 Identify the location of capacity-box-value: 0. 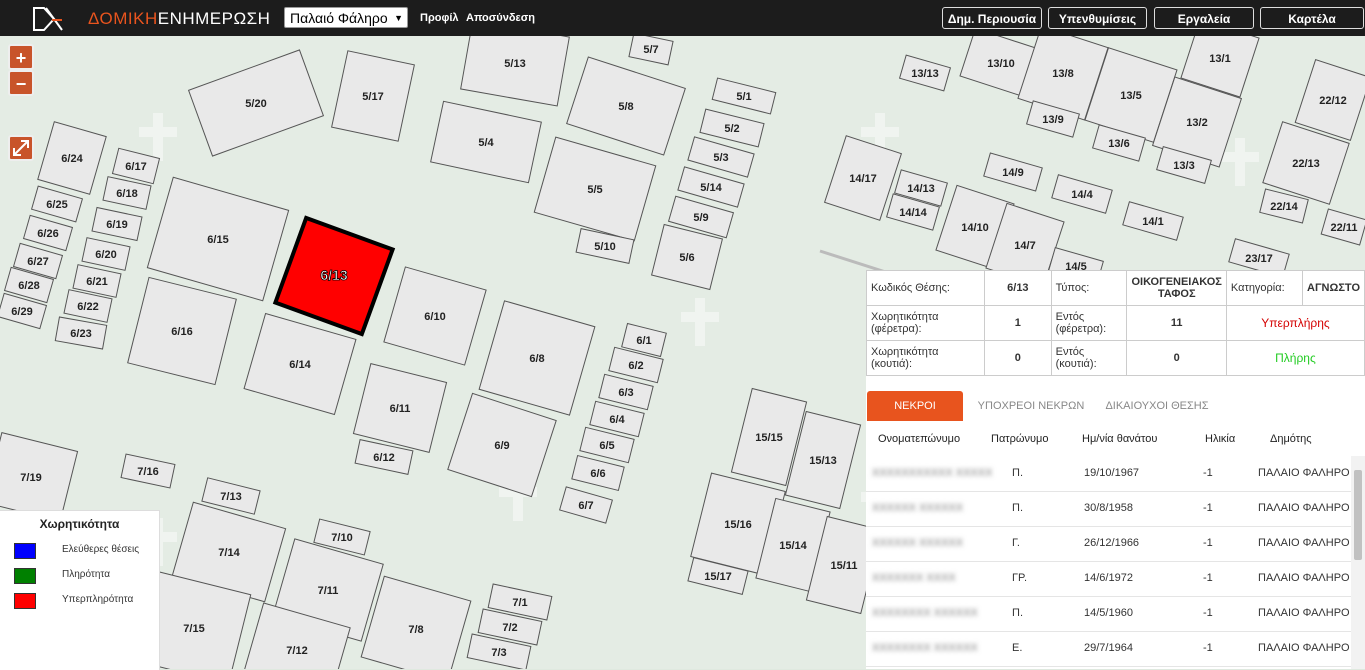
(1018, 358).